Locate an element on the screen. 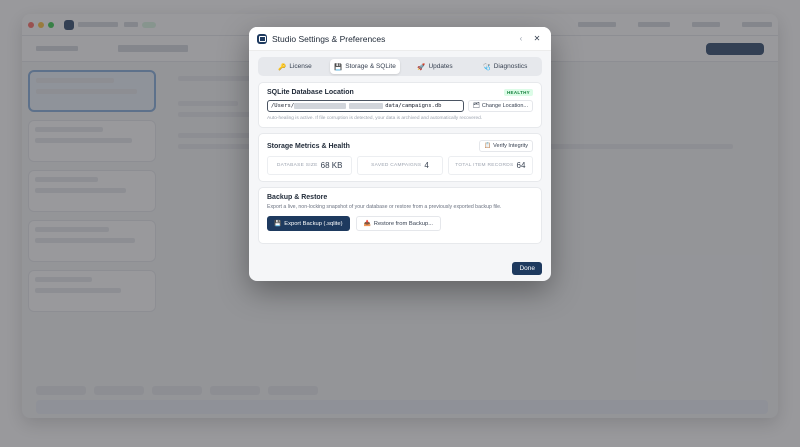 Image resolution: width=800 pixels, height=447 pixels. tab-label: Updates is located at coordinates (440, 66).